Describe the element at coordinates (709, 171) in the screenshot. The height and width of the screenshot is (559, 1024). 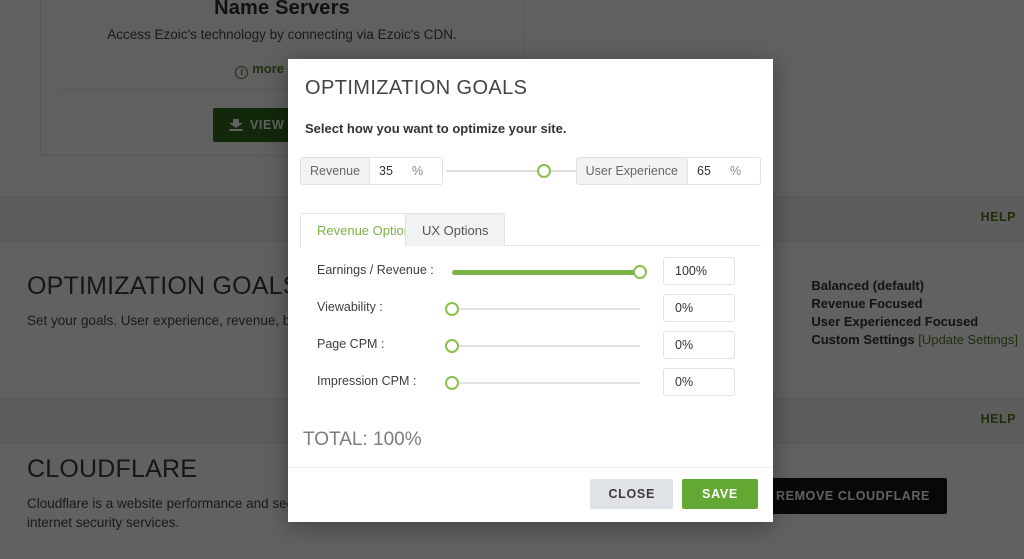
I see `user-experience-value: 65` at that location.